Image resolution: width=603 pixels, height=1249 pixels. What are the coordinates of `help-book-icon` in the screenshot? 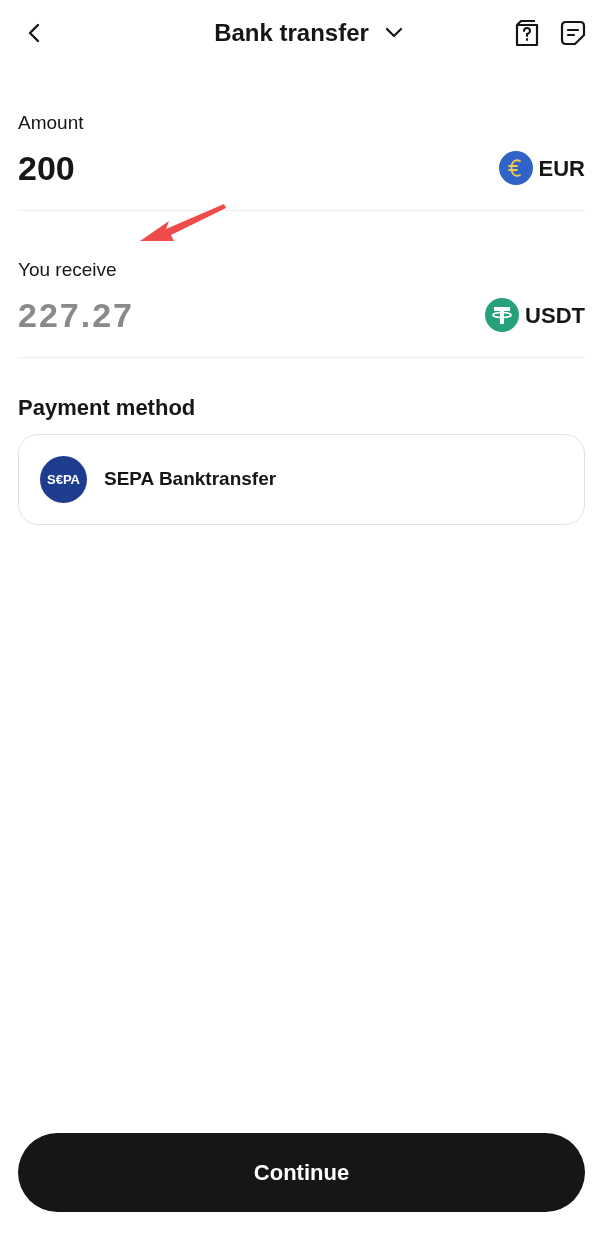 It's located at (527, 33).